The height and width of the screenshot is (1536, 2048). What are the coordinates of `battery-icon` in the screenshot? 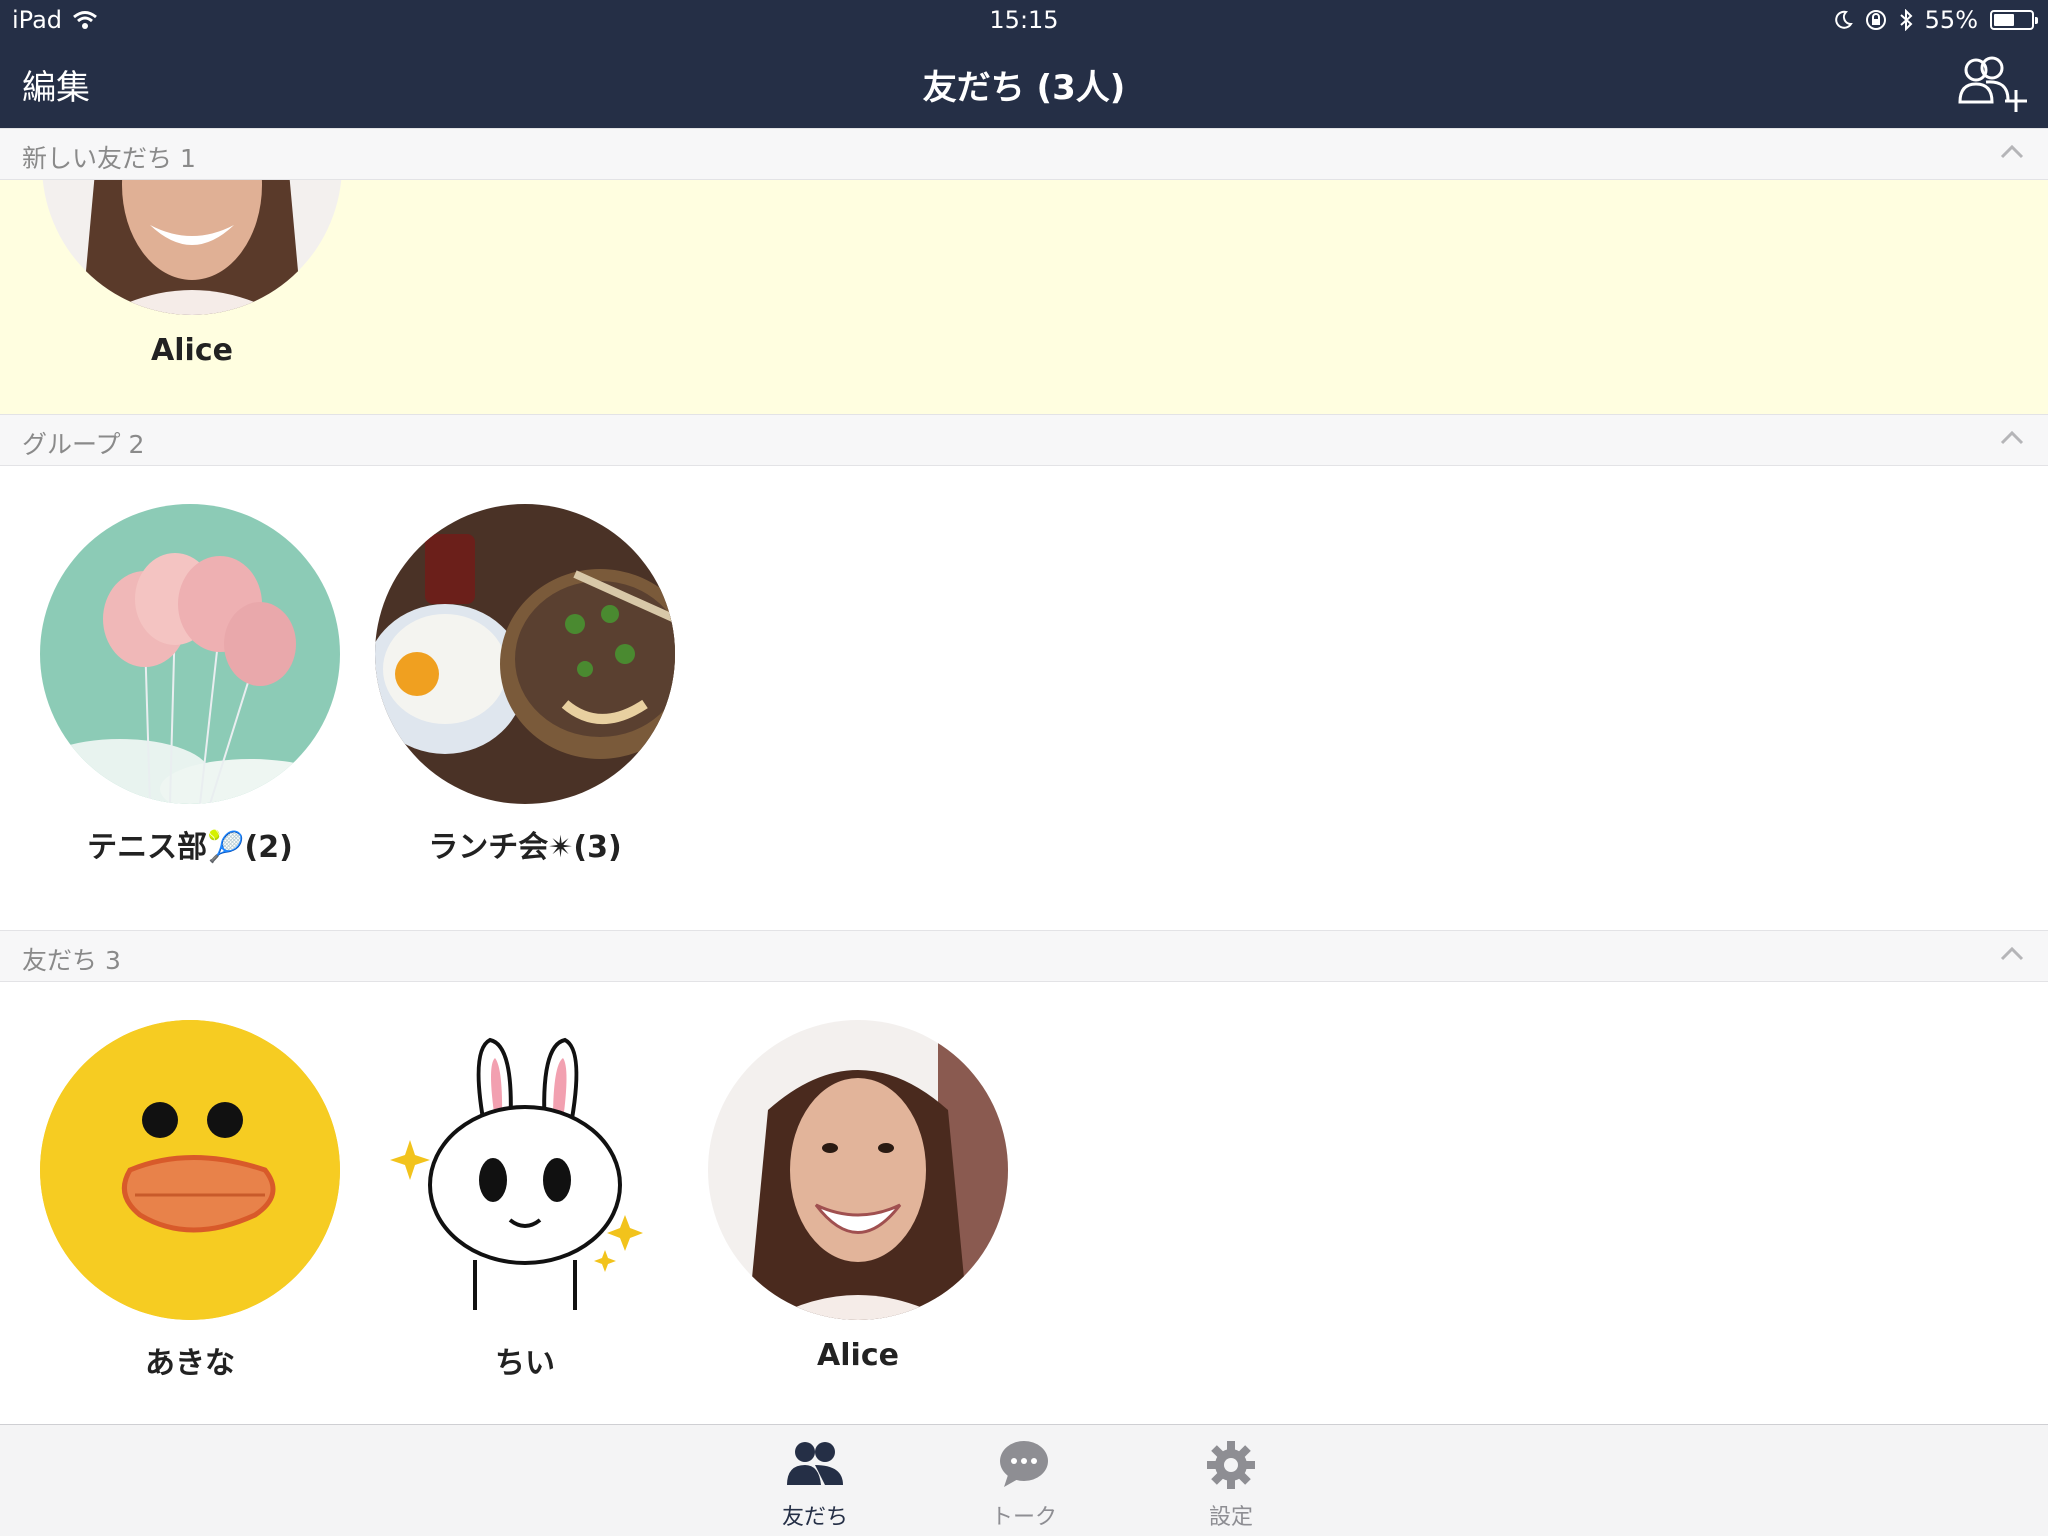 It's located at (2014, 20).